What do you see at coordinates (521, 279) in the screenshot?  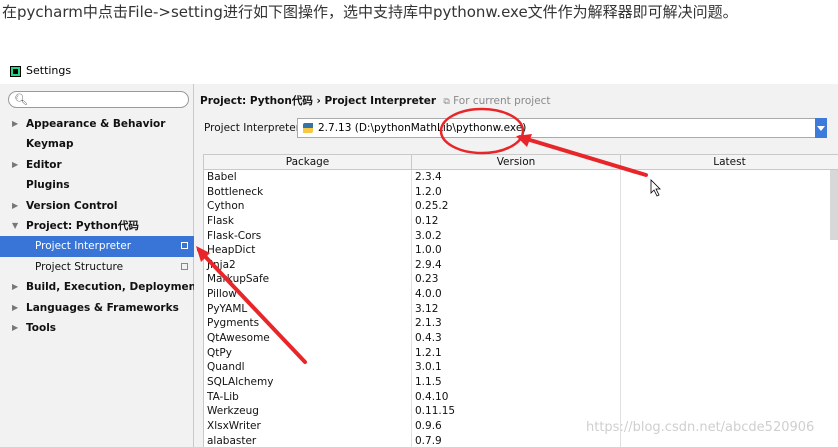 I see `table-row: MarkupSafe 0.23` at bounding box center [521, 279].